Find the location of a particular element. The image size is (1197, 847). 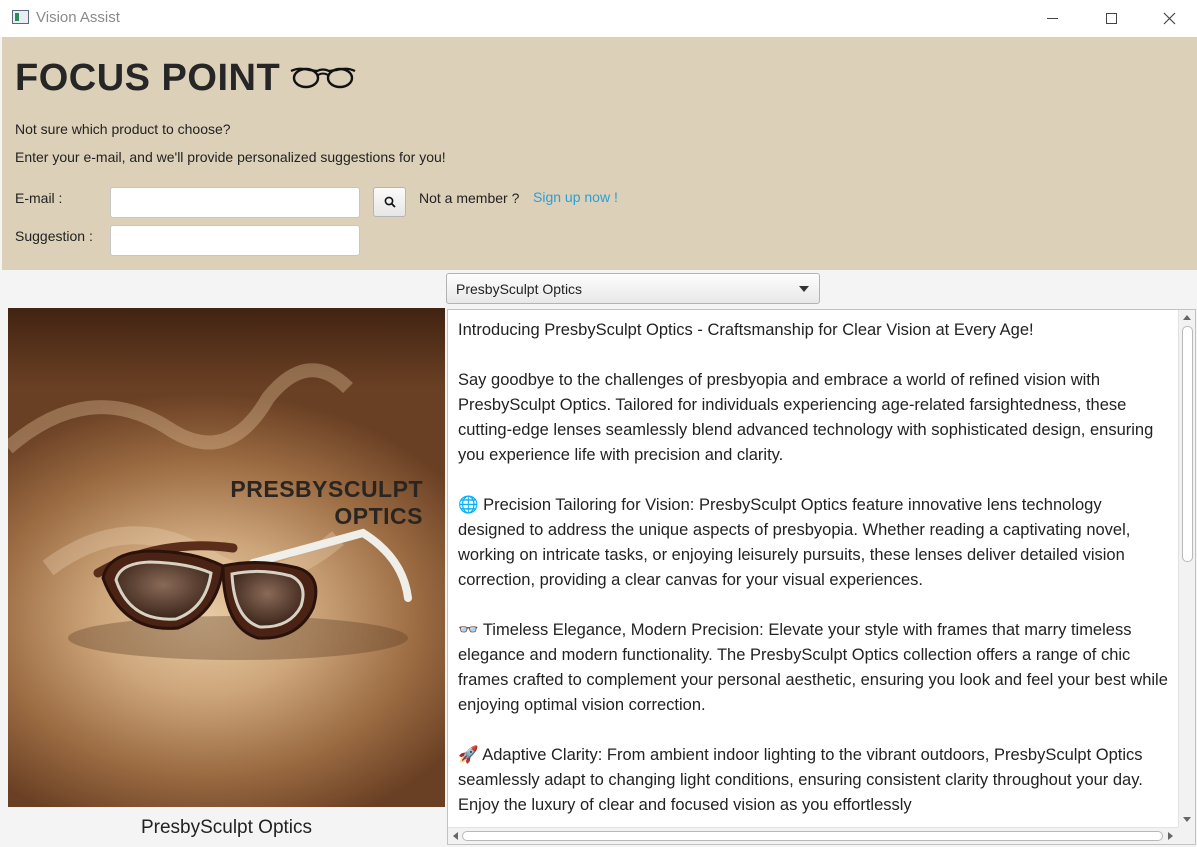

vertical-scrollbar is located at coordinates (1186, 568).